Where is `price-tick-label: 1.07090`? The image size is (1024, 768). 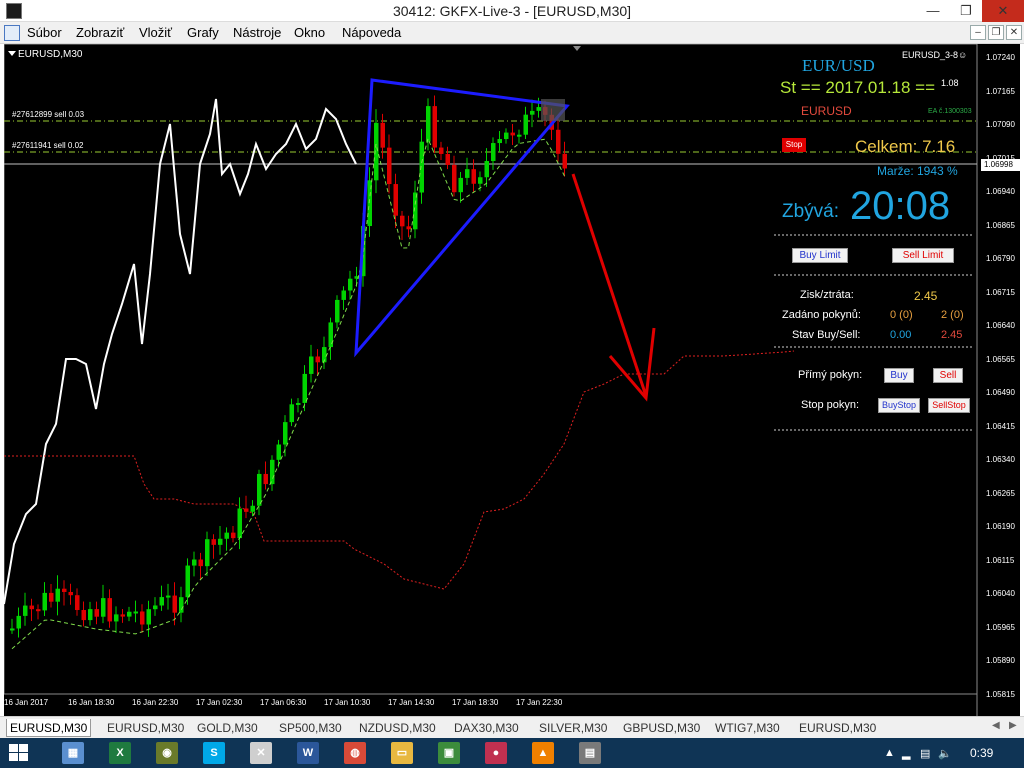 price-tick-label: 1.07090 is located at coordinates (1000, 124).